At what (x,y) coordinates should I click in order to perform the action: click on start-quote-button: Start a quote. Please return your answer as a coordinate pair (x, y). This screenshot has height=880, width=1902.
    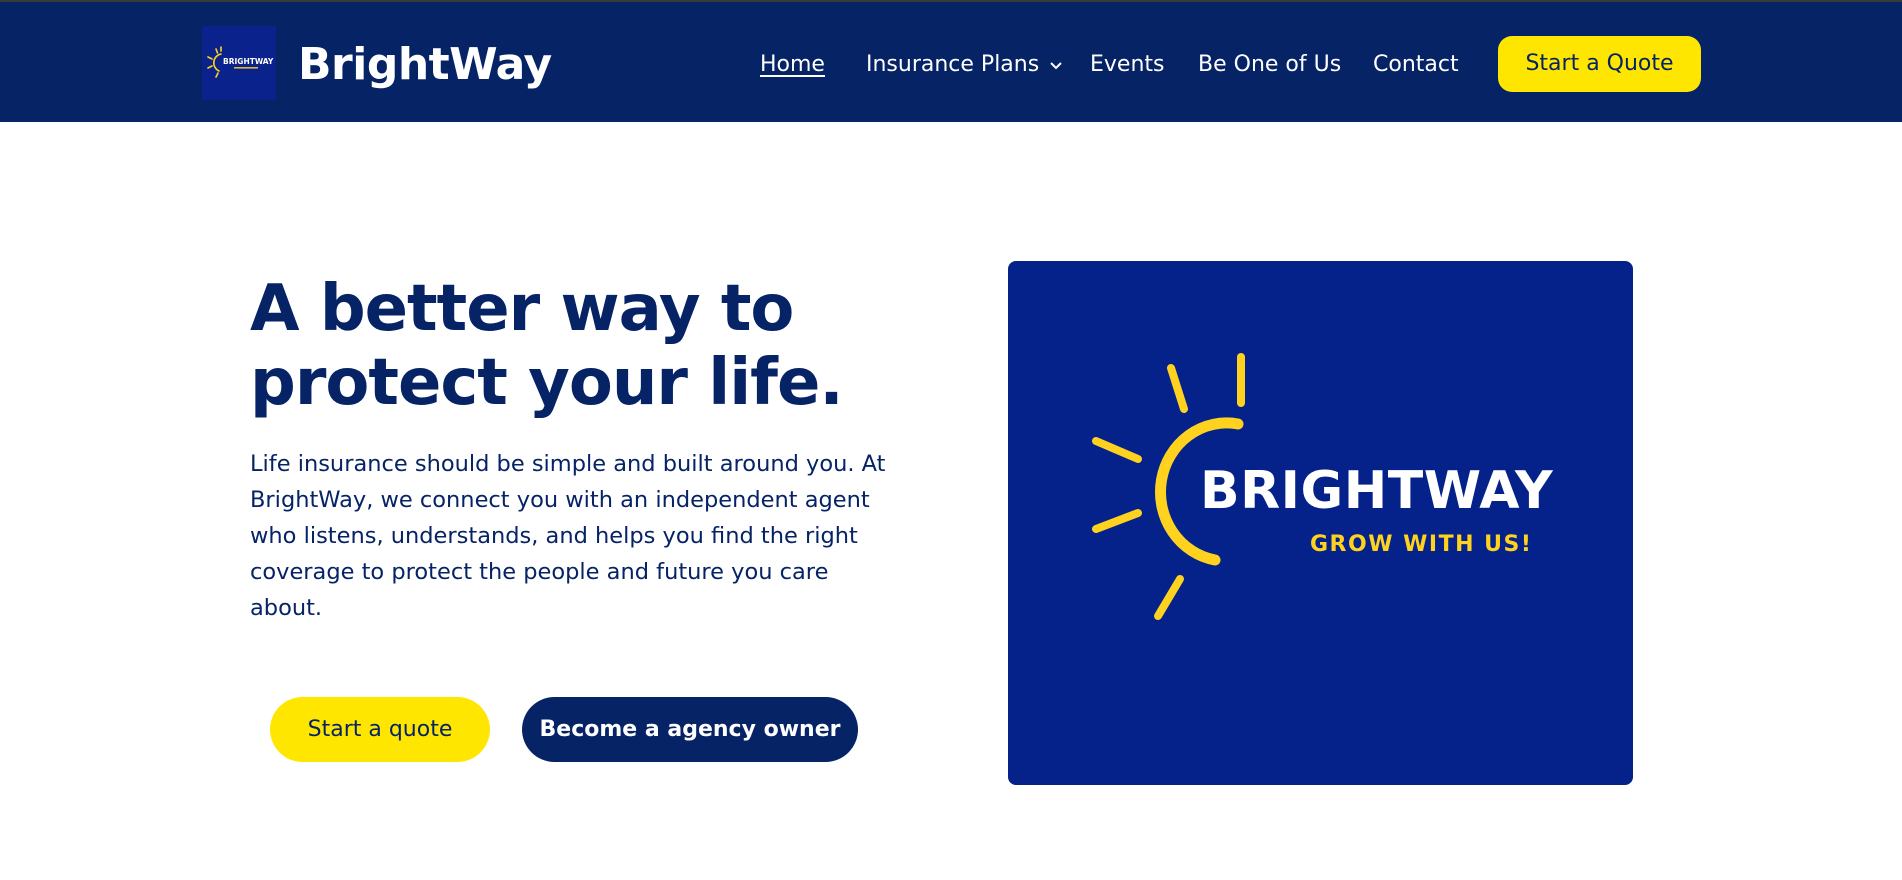
    Looking at the image, I should click on (380, 729).